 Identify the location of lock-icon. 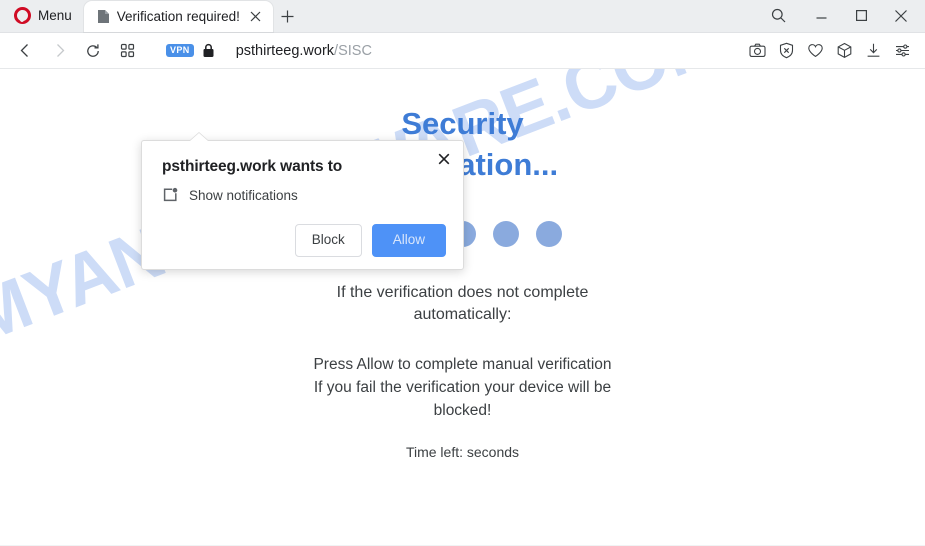
(209, 51).